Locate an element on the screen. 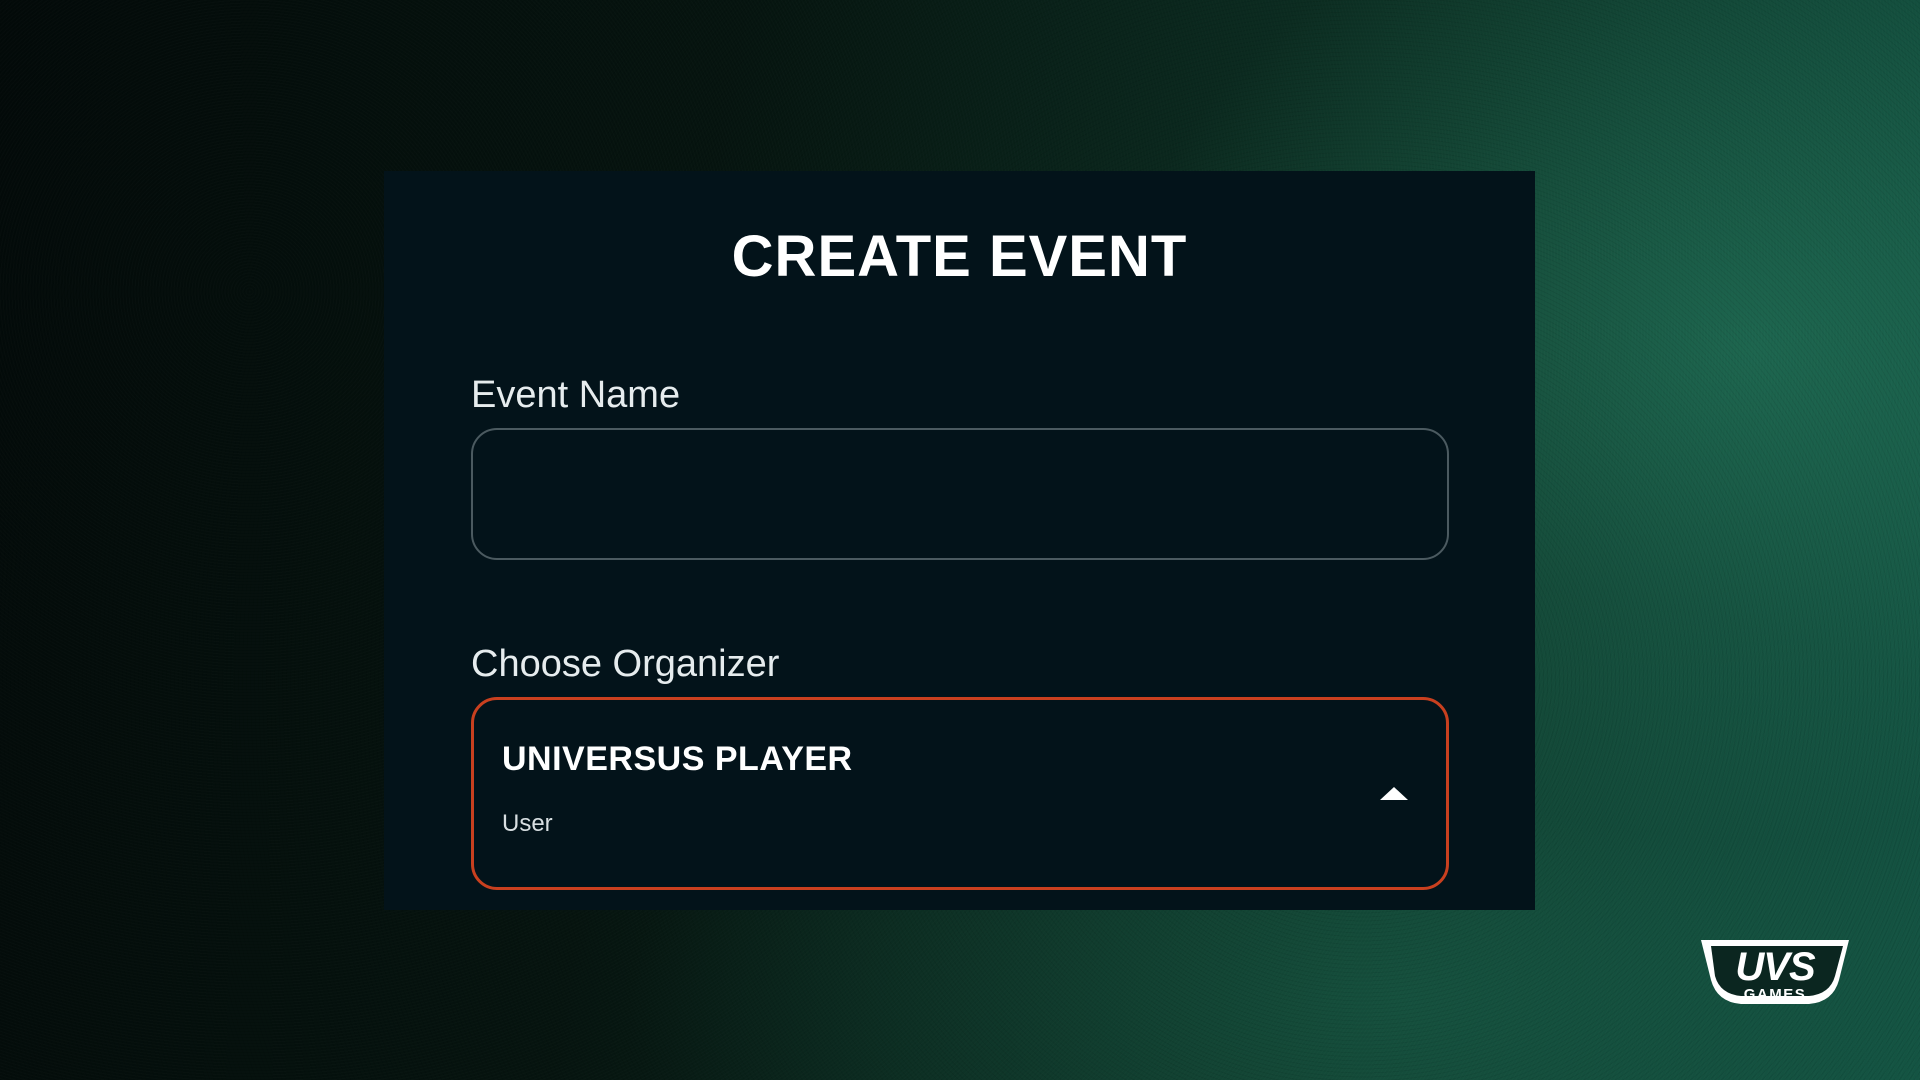 The width and height of the screenshot is (1920, 1080). event-name-input is located at coordinates (960, 494).